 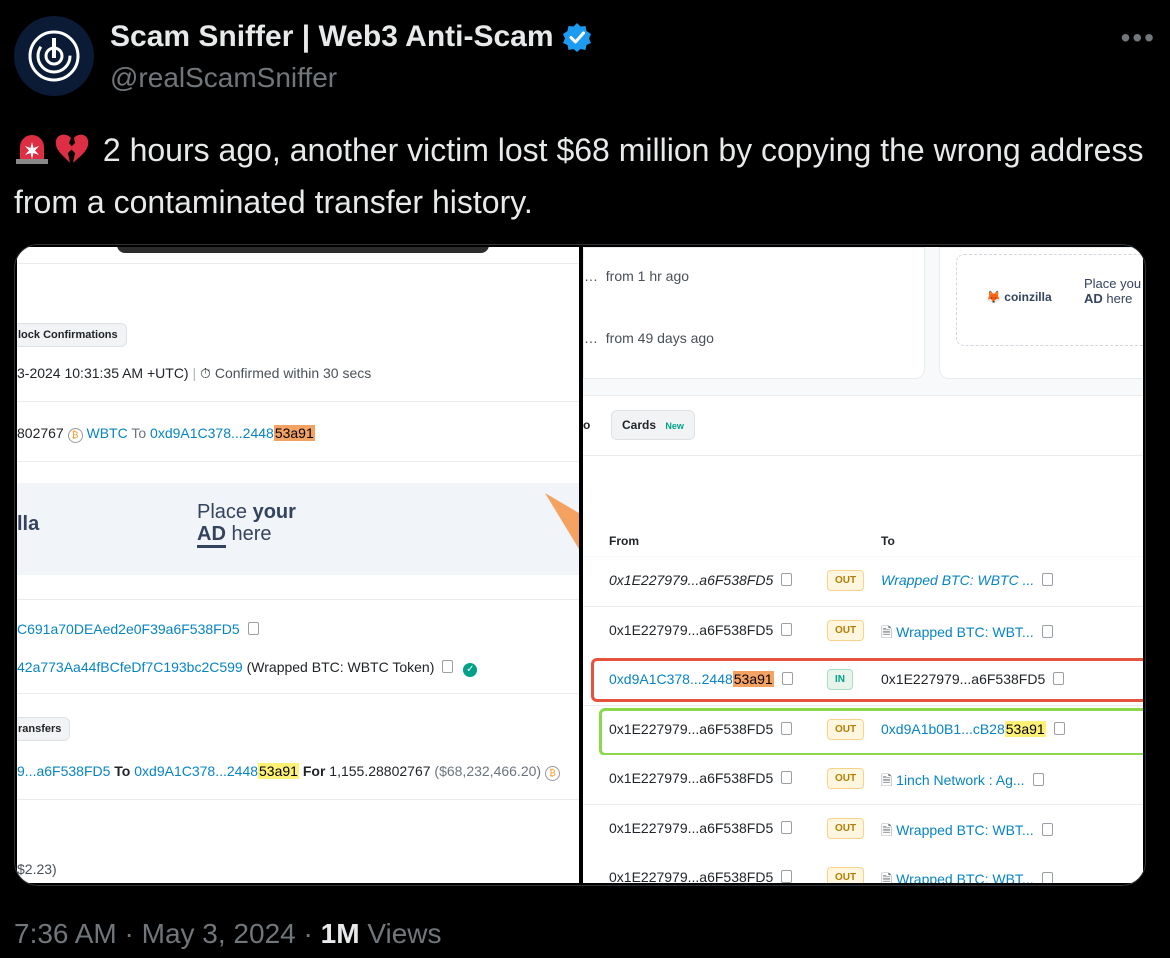 What do you see at coordinates (65, 933) in the screenshot?
I see `tweet-time: 7:36 AM` at bounding box center [65, 933].